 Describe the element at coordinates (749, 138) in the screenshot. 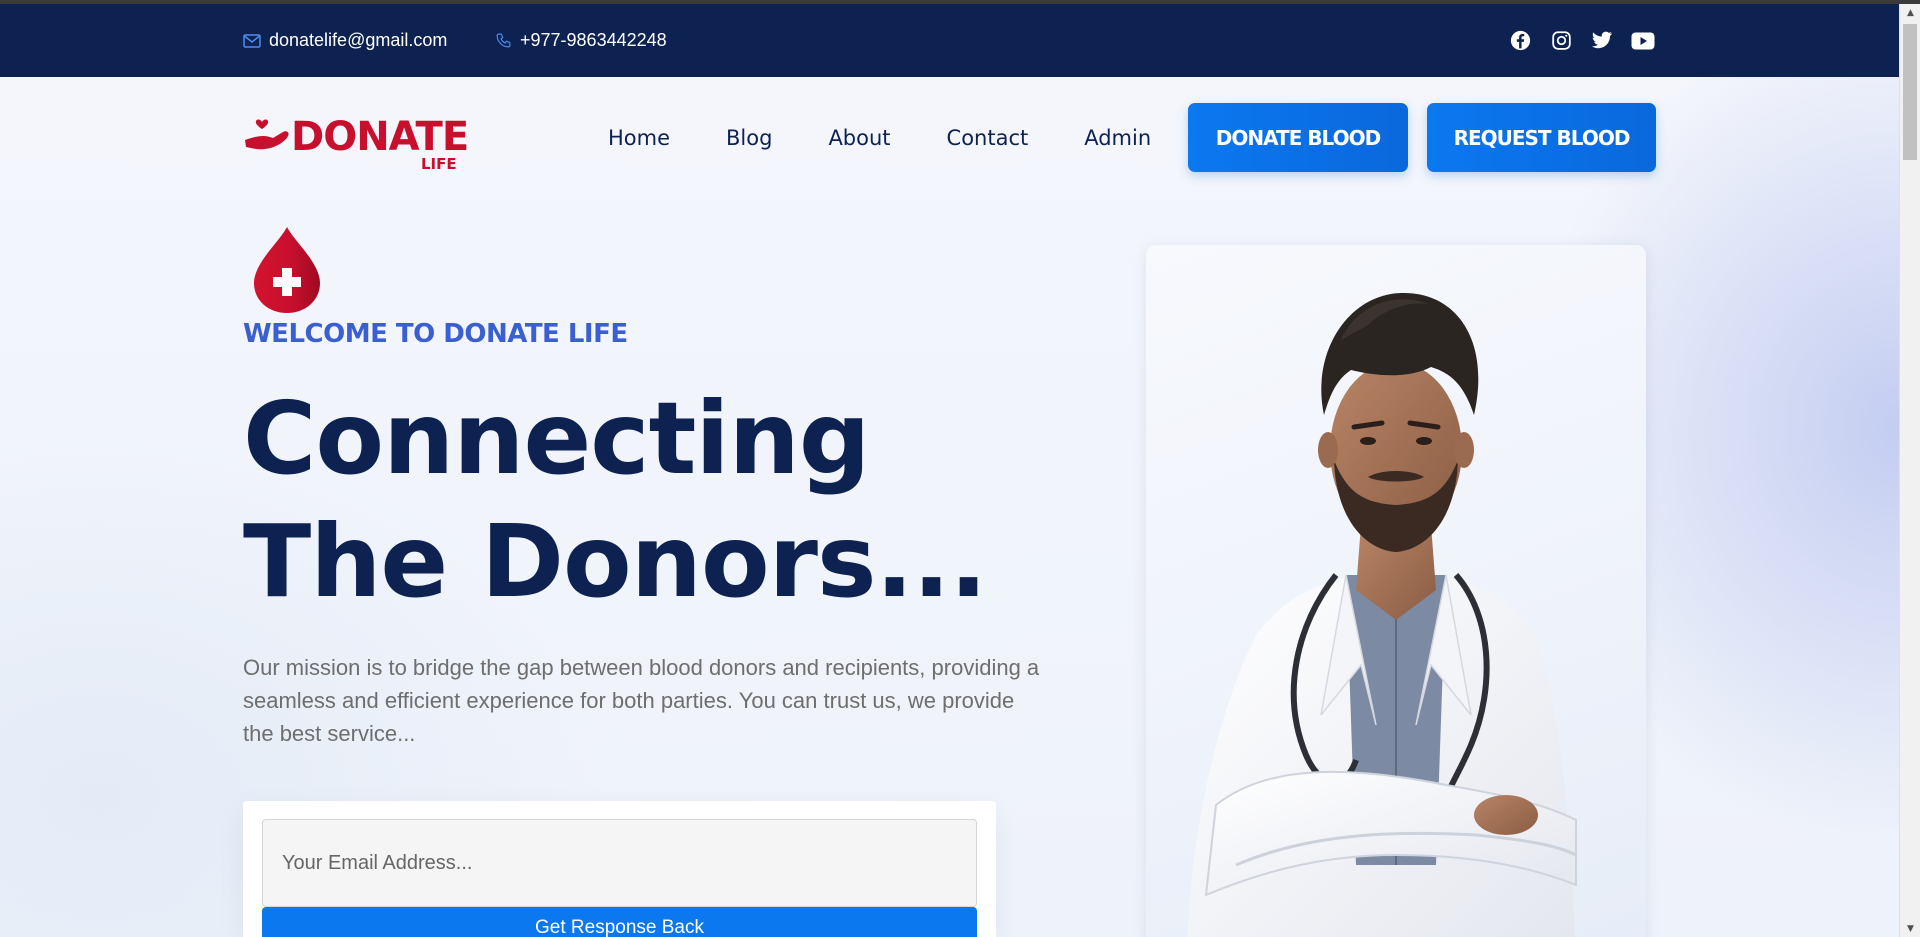

I see `nav-item-blog: Blog` at that location.